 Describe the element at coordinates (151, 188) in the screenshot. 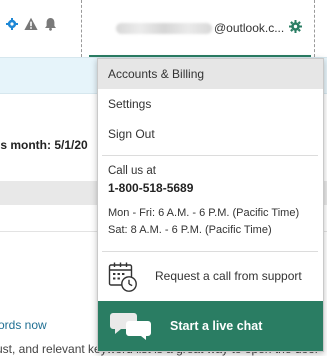

I see `support-phone-number: 1-800-518-5689` at that location.